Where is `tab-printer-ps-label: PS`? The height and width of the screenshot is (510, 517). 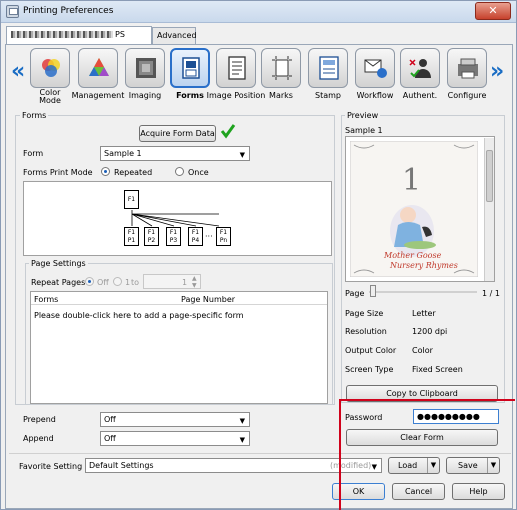
tab-printer-ps-label: PS is located at coordinates (120, 34).